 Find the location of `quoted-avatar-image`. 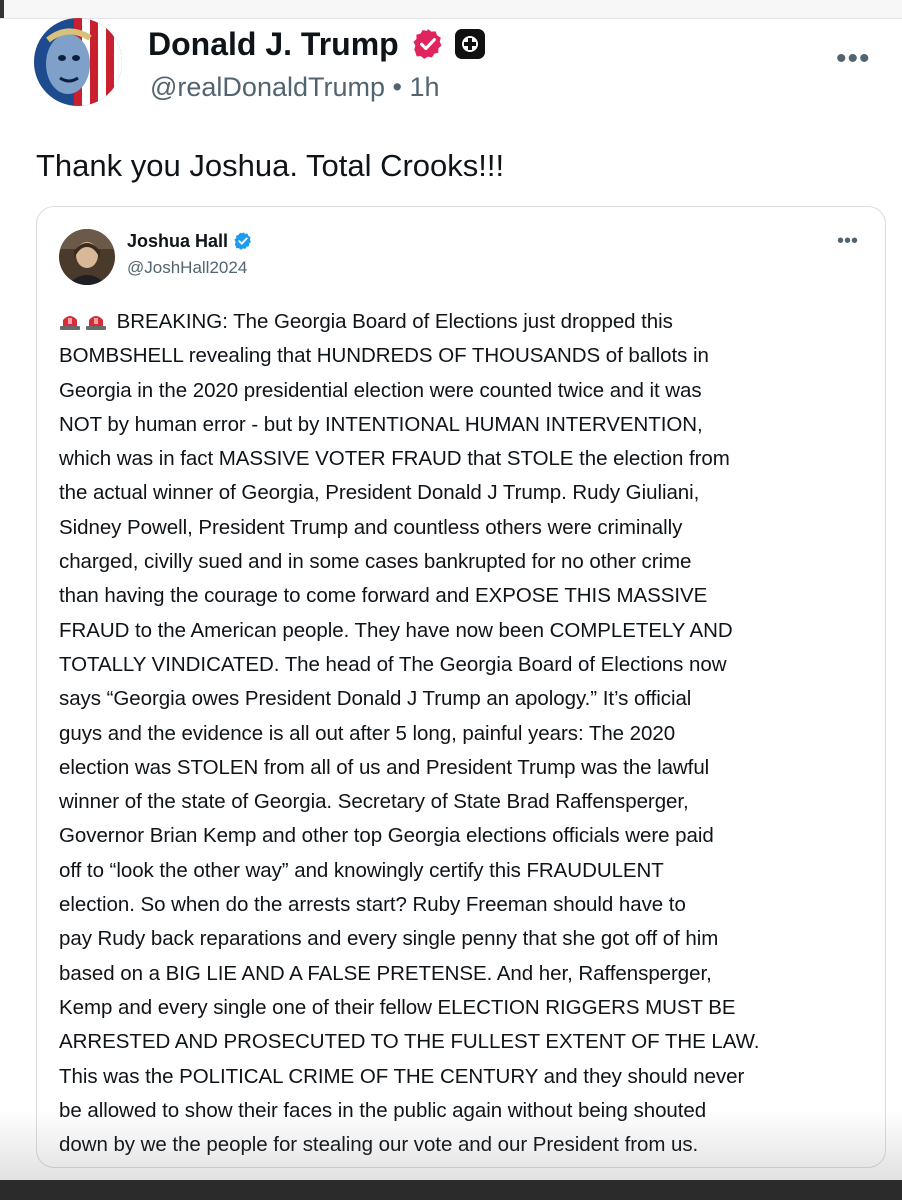

quoted-avatar-image is located at coordinates (87, 257).